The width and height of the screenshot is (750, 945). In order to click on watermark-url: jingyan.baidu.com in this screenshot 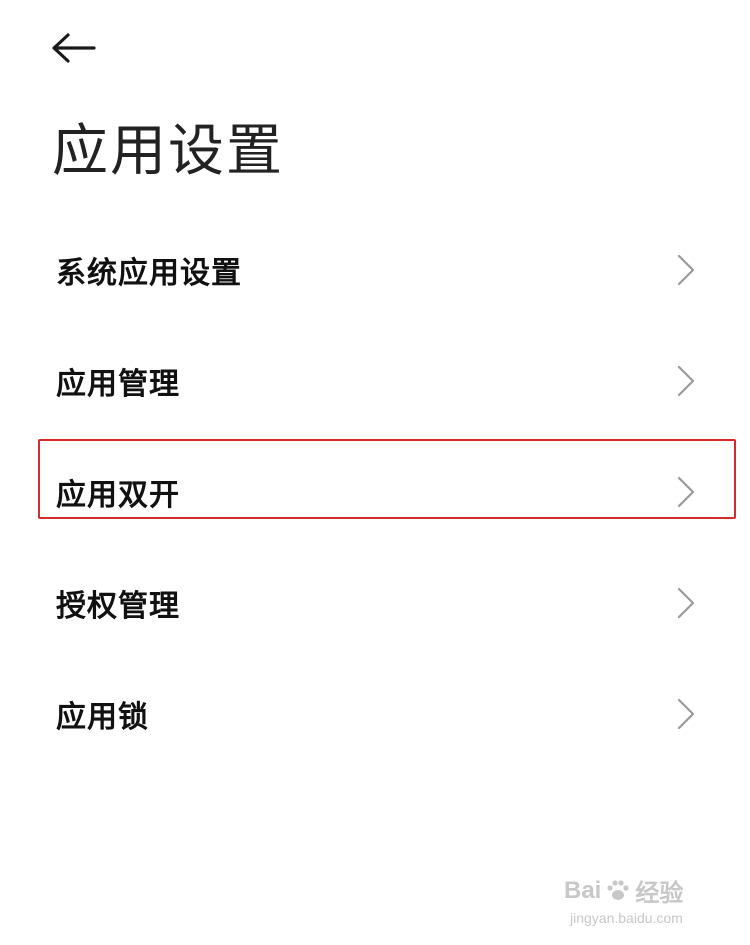, I will do `click(626, 918)`.